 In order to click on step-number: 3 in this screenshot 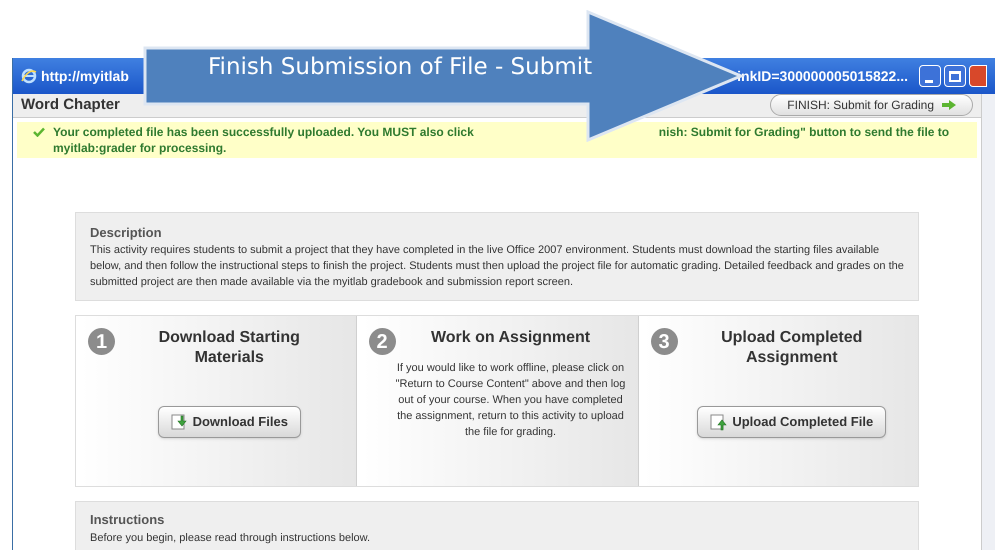, I will do `click(664, 341)`.